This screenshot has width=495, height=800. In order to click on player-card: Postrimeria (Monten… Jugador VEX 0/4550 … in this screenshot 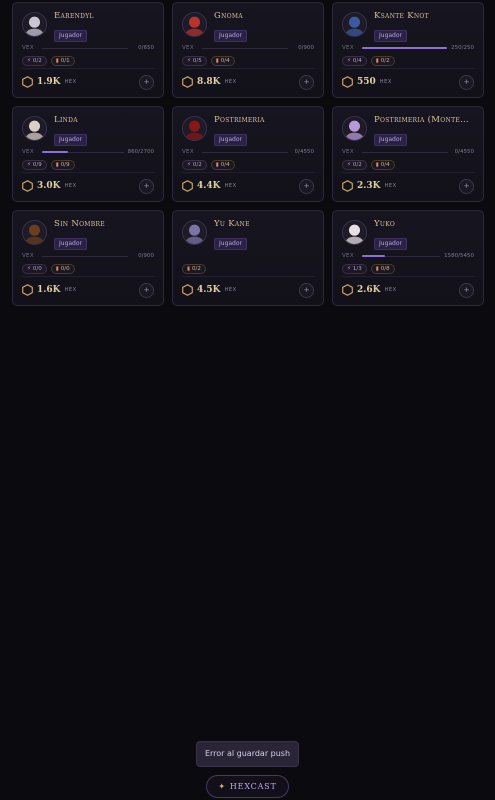, I will do `click(408, 154)`.